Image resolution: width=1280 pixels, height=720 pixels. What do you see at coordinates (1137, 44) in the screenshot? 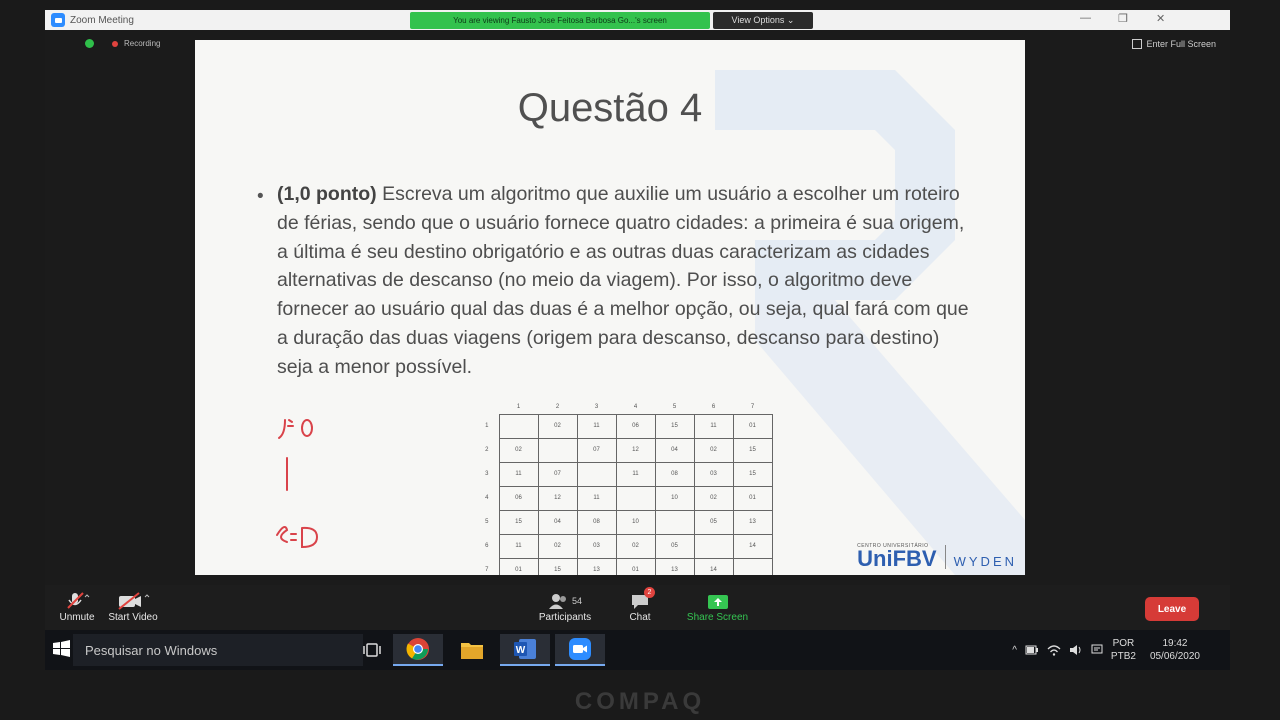
I see `fullscreen-icon` at bounding box center [1137, 44].